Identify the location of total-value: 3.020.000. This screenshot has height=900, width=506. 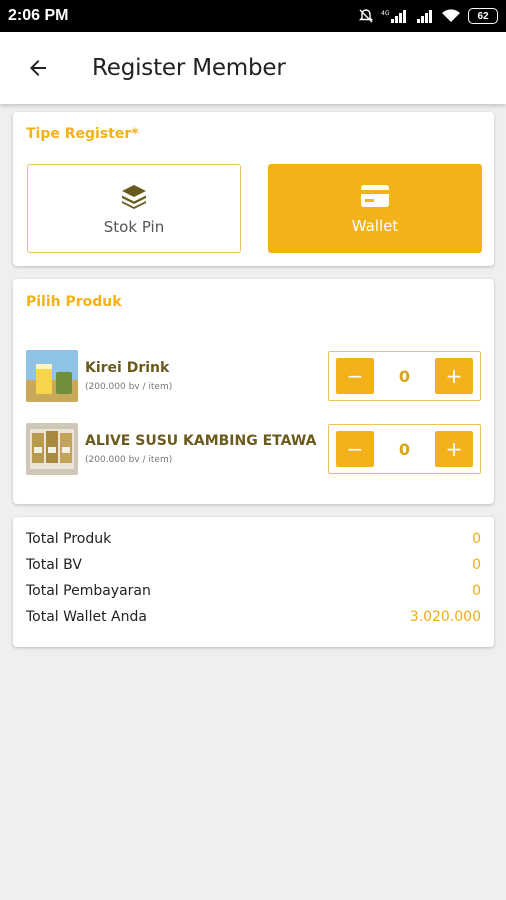
(445, 617).